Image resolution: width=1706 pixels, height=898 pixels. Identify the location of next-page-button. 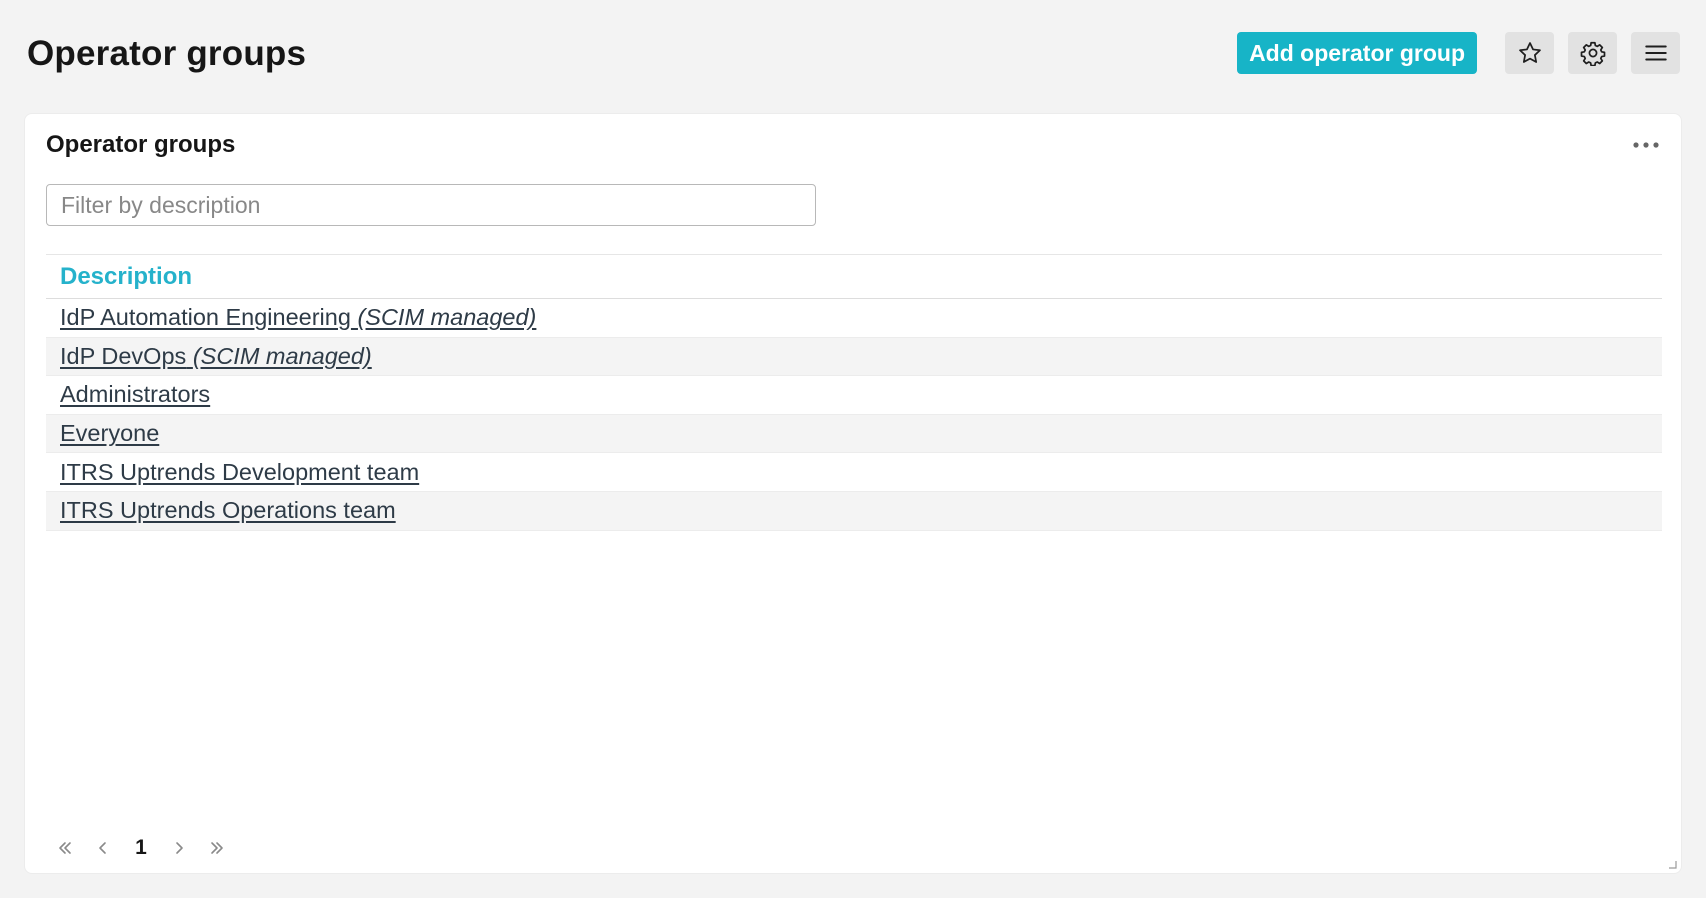
(179, 848).